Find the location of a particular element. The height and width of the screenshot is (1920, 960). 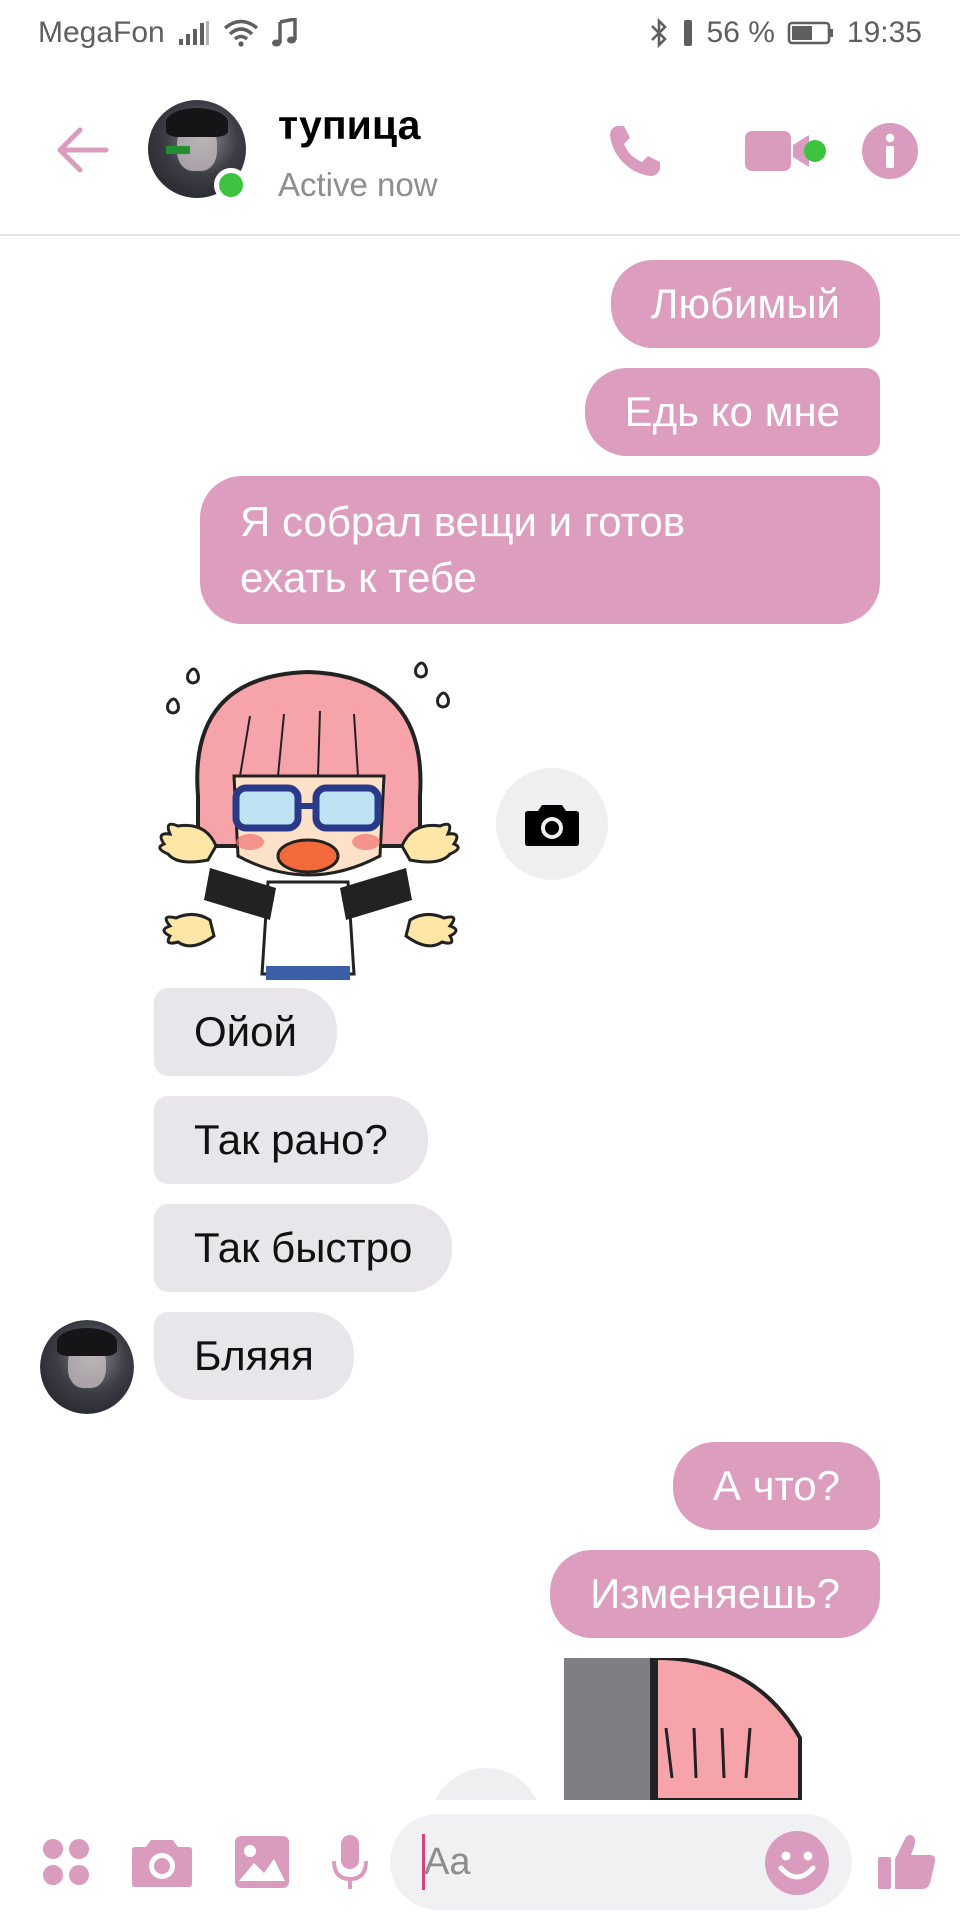

info-button is located at coordinates (890, 151).